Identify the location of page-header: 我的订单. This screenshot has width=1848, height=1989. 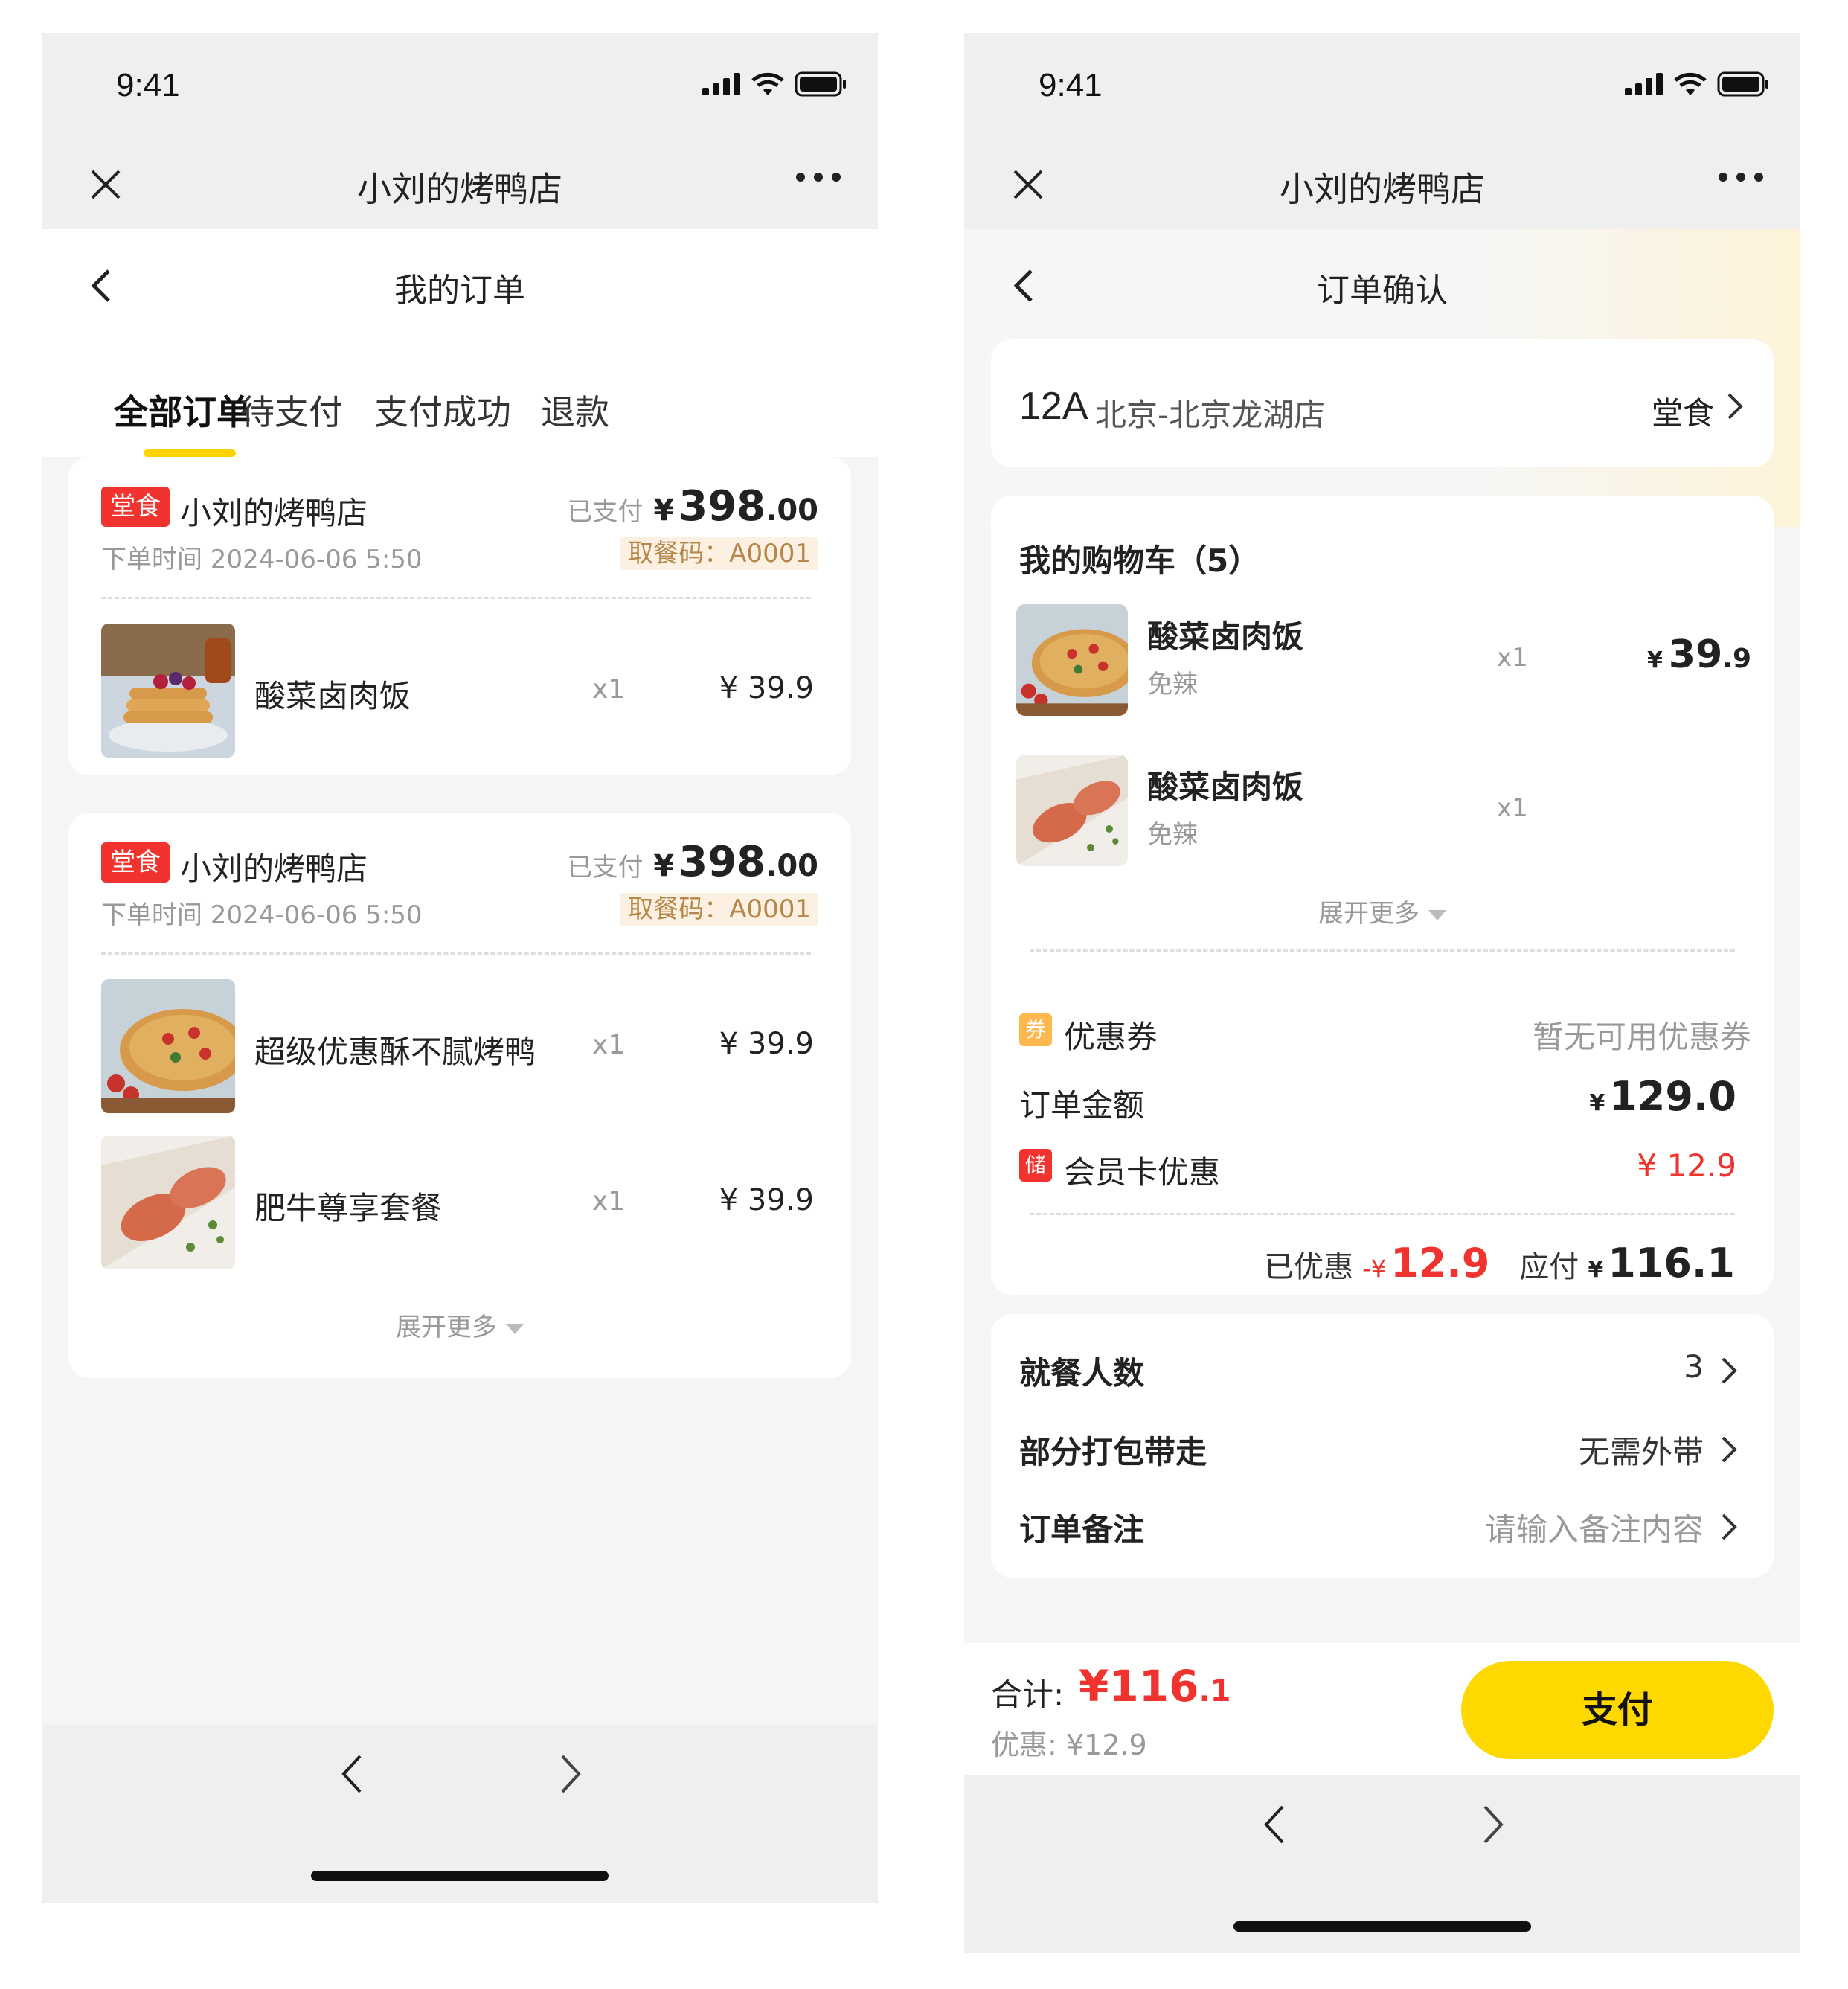
(460, 284).